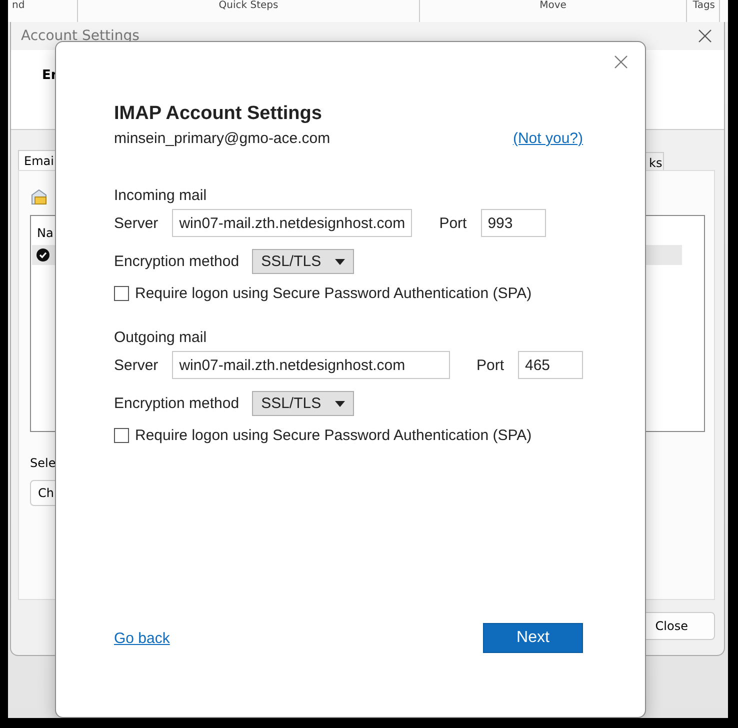  I want to click on account-email: minsein_primary@gmo-ace.com, so click(222, 138).